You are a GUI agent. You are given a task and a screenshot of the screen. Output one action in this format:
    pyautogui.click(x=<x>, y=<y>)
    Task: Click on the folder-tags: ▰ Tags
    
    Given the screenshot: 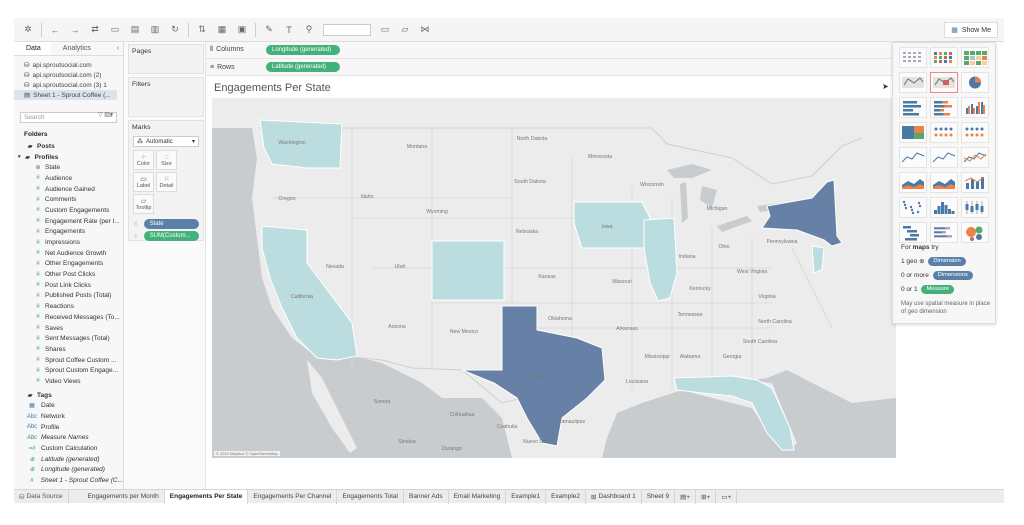 What is the action you would take?
    pyautogui.click(x=68, y=395)
    